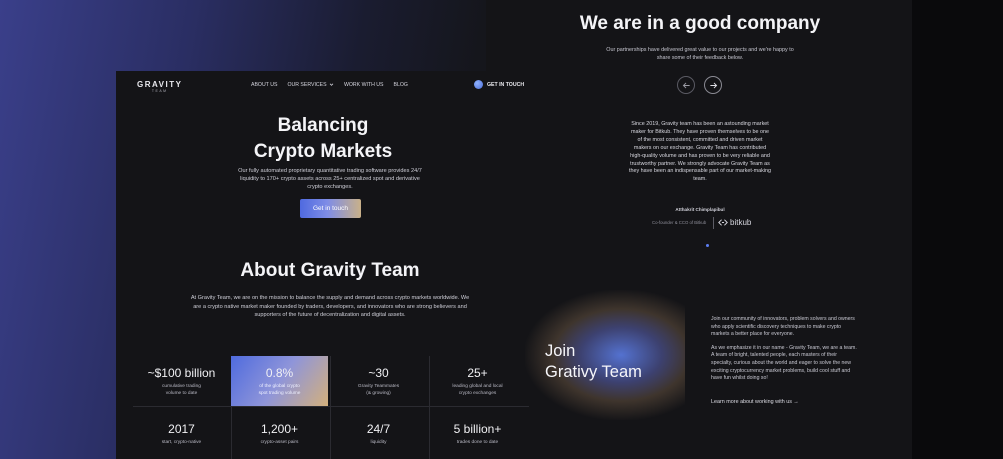 The height and width of the screenshot is (459, 1003). I want to click on stat-item: 2017 start, crypto-native, so click(181, 434).